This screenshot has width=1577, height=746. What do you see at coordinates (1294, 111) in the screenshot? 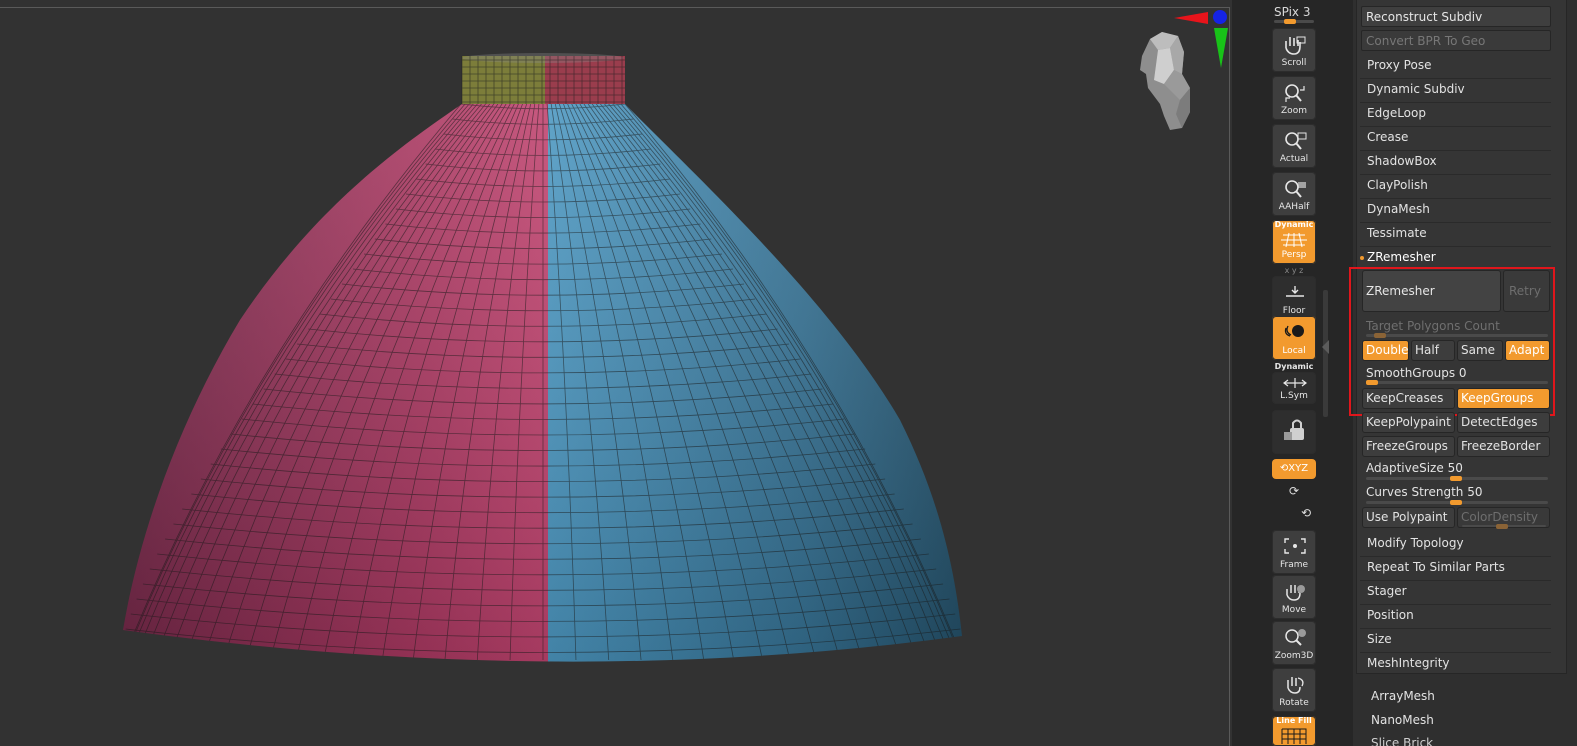
I see `zoom-label: Zoom` at bounding box center [1294, 111].